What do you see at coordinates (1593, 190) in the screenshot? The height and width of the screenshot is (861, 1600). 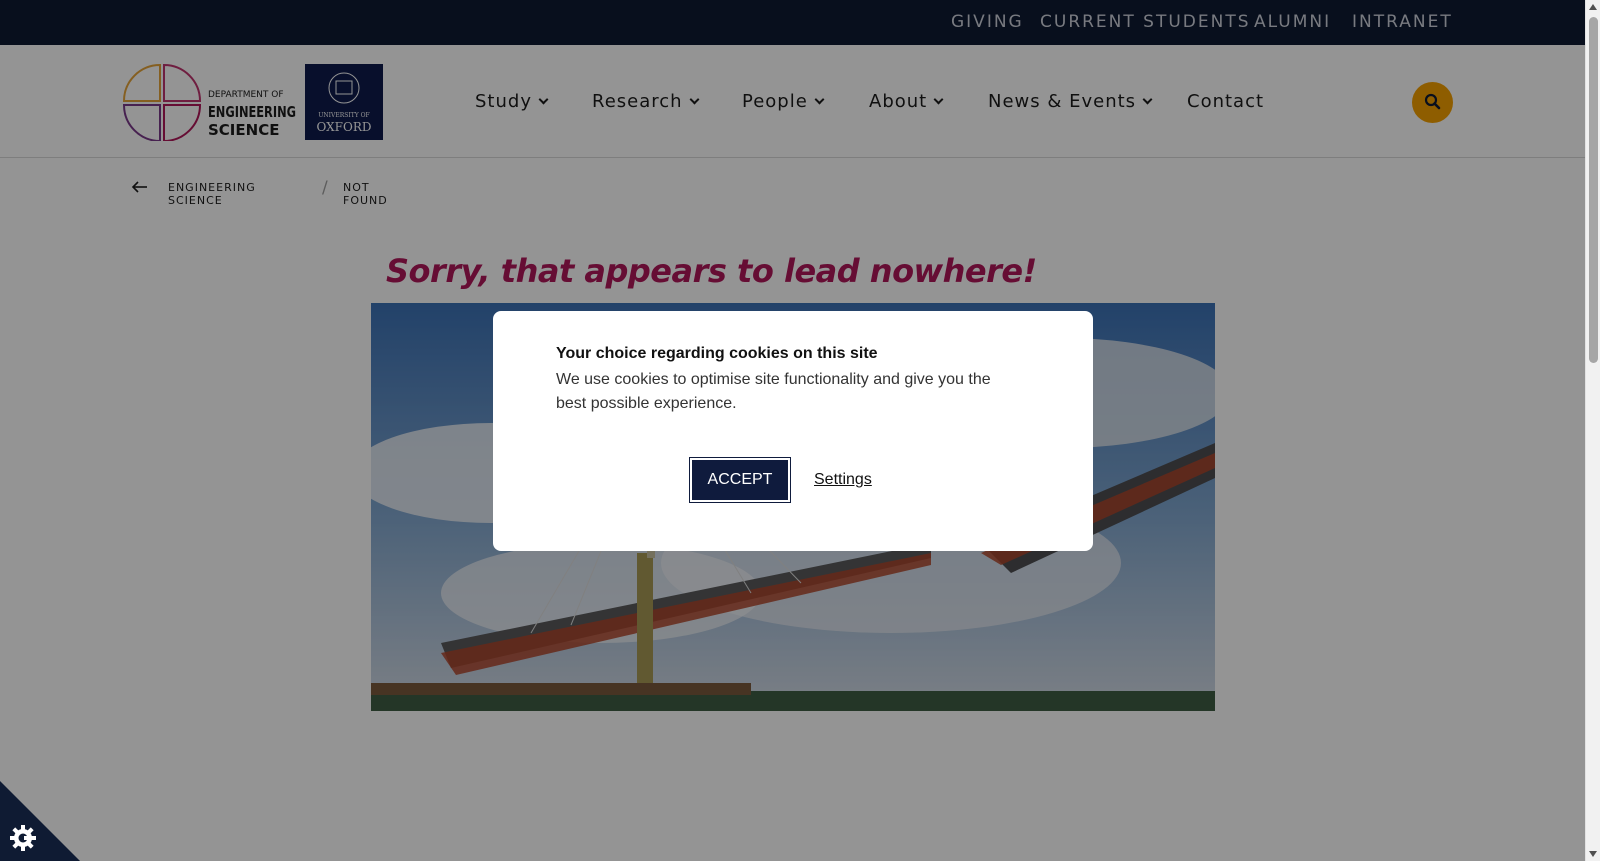 I see `scrollbar-thumb` at bounding box center [1593, 190].